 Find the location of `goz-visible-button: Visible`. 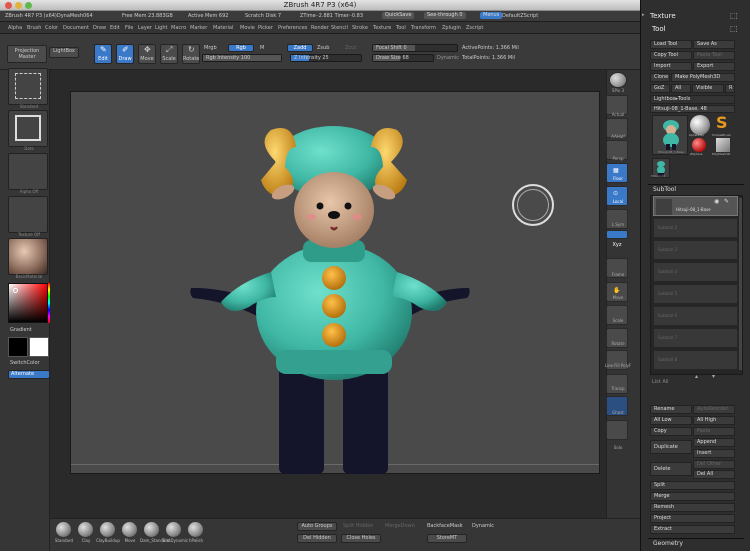

goz-visible-button: Visible is located at coordinates (708, 88).